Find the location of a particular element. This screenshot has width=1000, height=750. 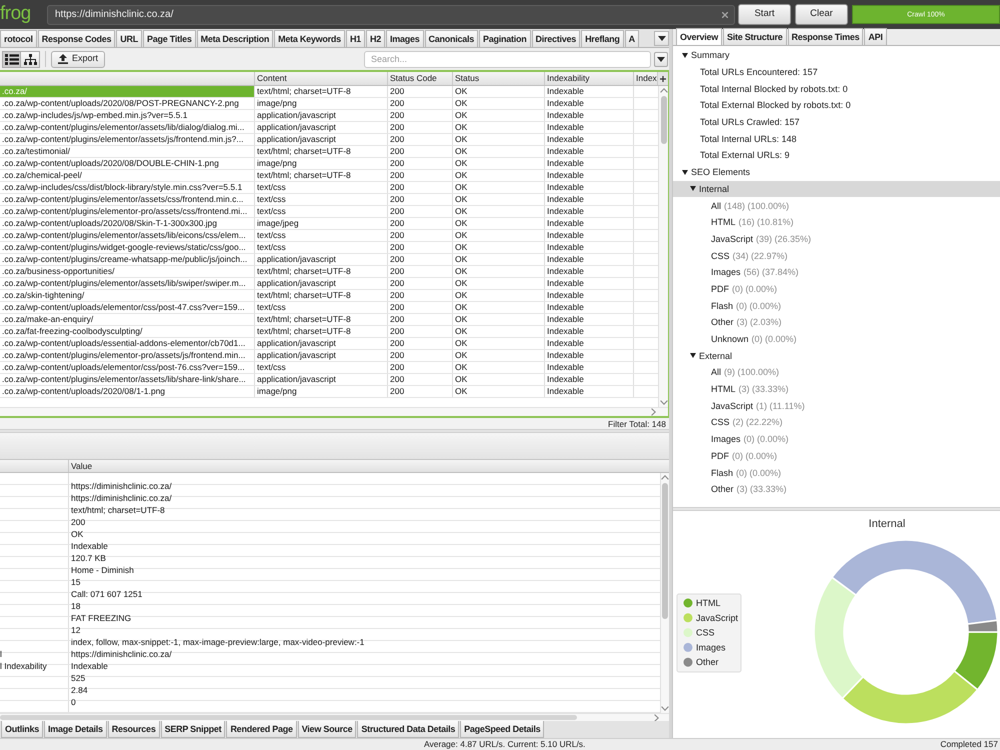

tree-item: Images (56) (37.84%) is located at coordinates (836, 272).